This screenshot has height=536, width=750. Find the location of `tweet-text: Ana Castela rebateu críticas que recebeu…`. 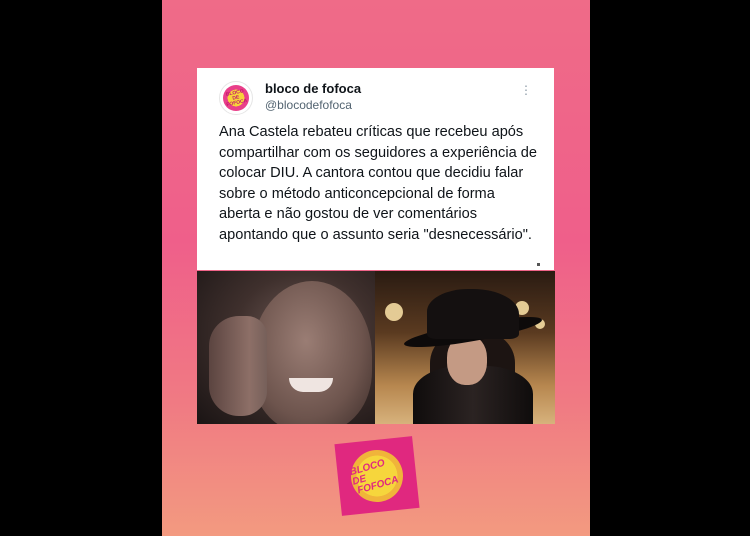

tweet-text: Ana Castela rebateu críticas que recebeu… is located at coordinates (378, 183).